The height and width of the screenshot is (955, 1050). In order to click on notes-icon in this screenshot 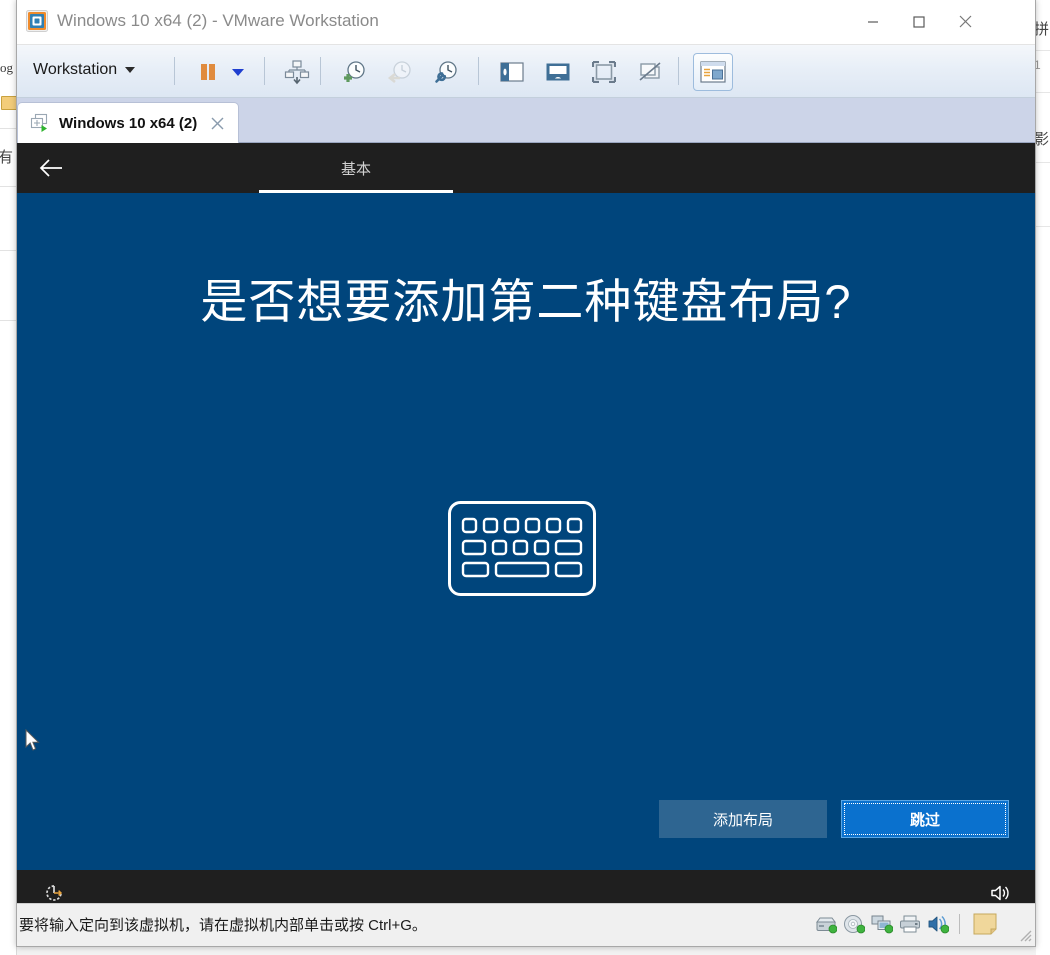, I will do `click(985, 924)`.